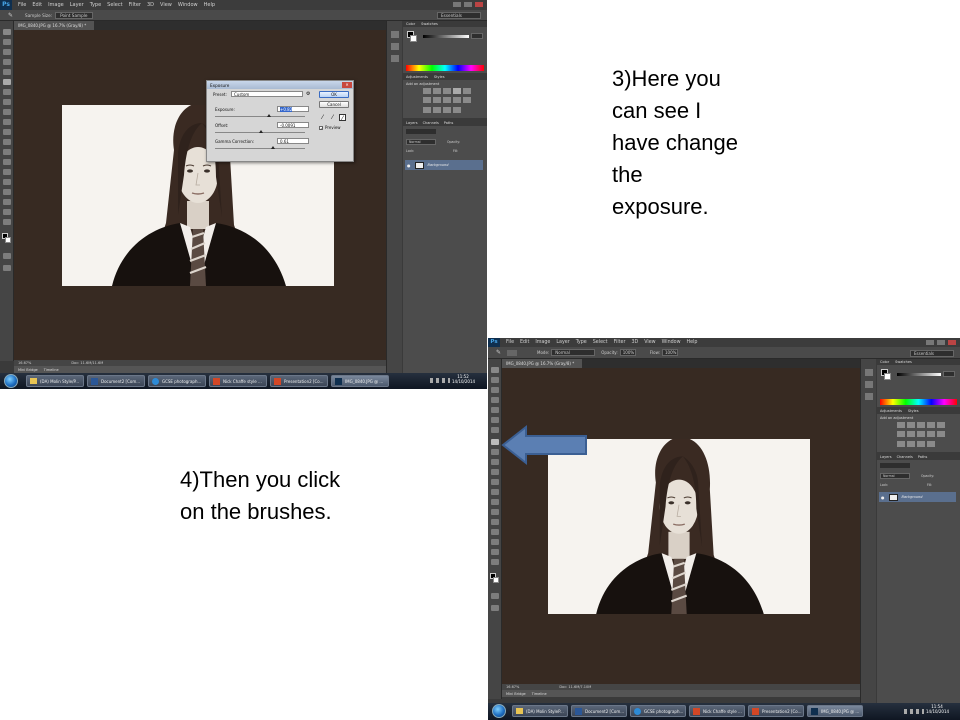 The image size is (960, 720). What do you see at coordinates (260, 131) in the screenshot?
I see `offset-slider` at bounding box center [260, 131].